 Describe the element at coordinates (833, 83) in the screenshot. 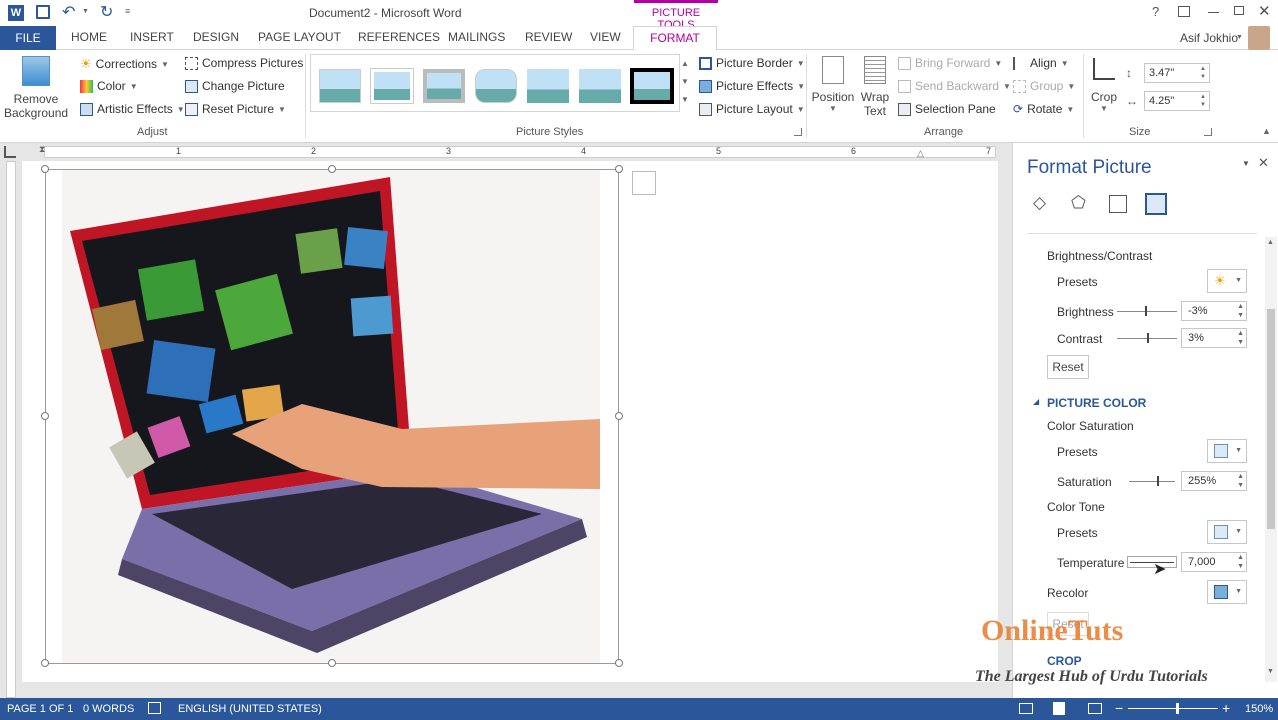

I see `position-button: Position ▼` at that location.